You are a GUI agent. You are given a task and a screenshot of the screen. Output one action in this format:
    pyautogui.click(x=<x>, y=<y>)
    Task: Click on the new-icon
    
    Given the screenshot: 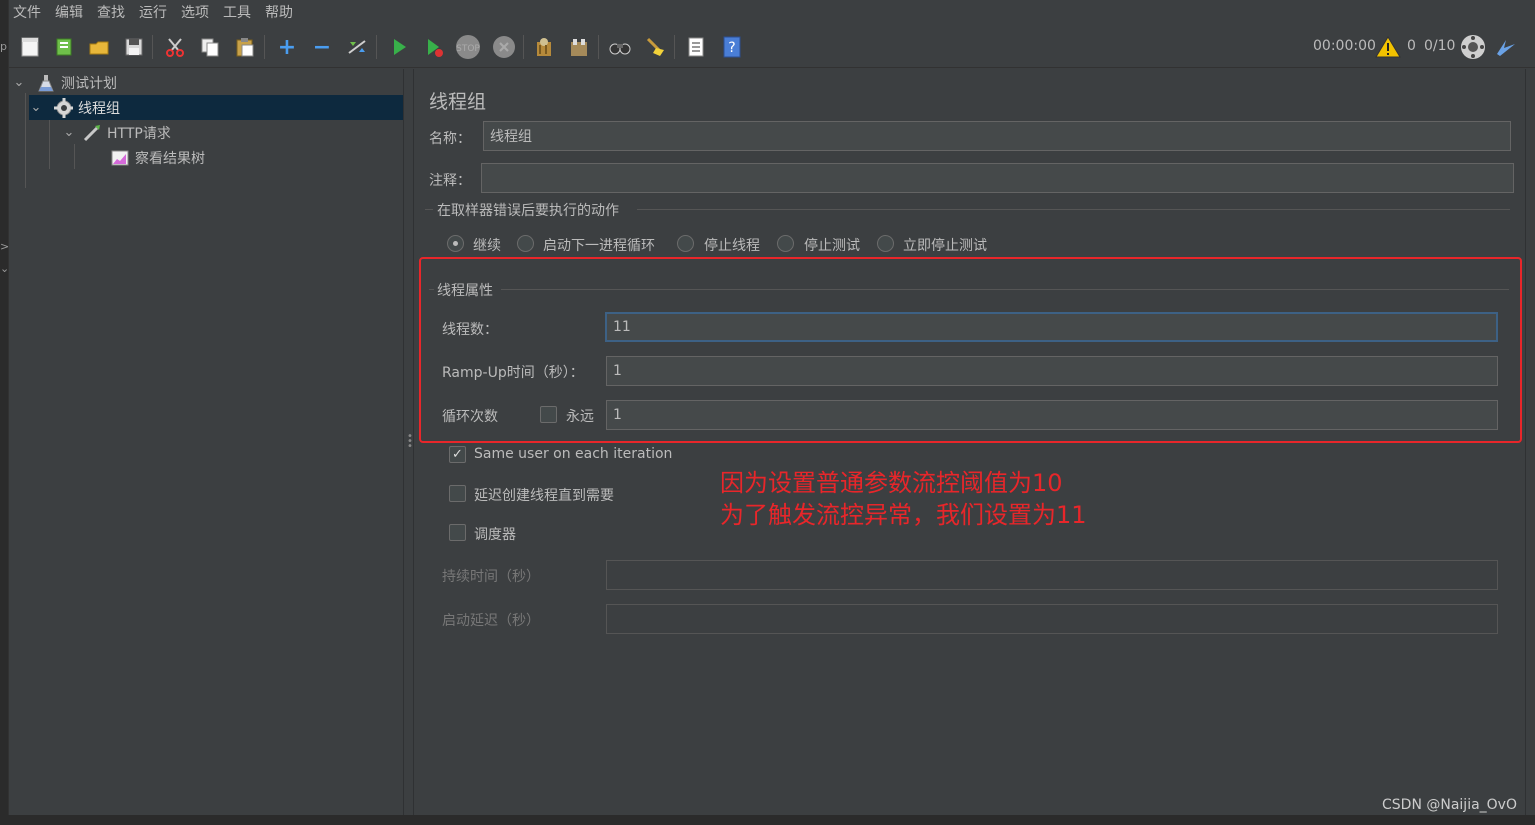 What is the action you would take?
    pyautogui.click(x=30, y=47)
    